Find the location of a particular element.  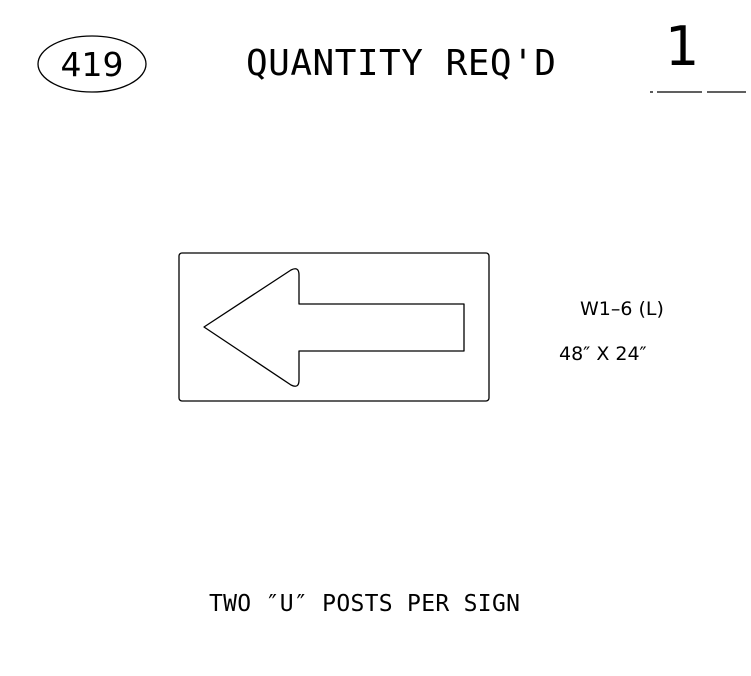

quantity-value: 1 is located at coordinates (682, 46).